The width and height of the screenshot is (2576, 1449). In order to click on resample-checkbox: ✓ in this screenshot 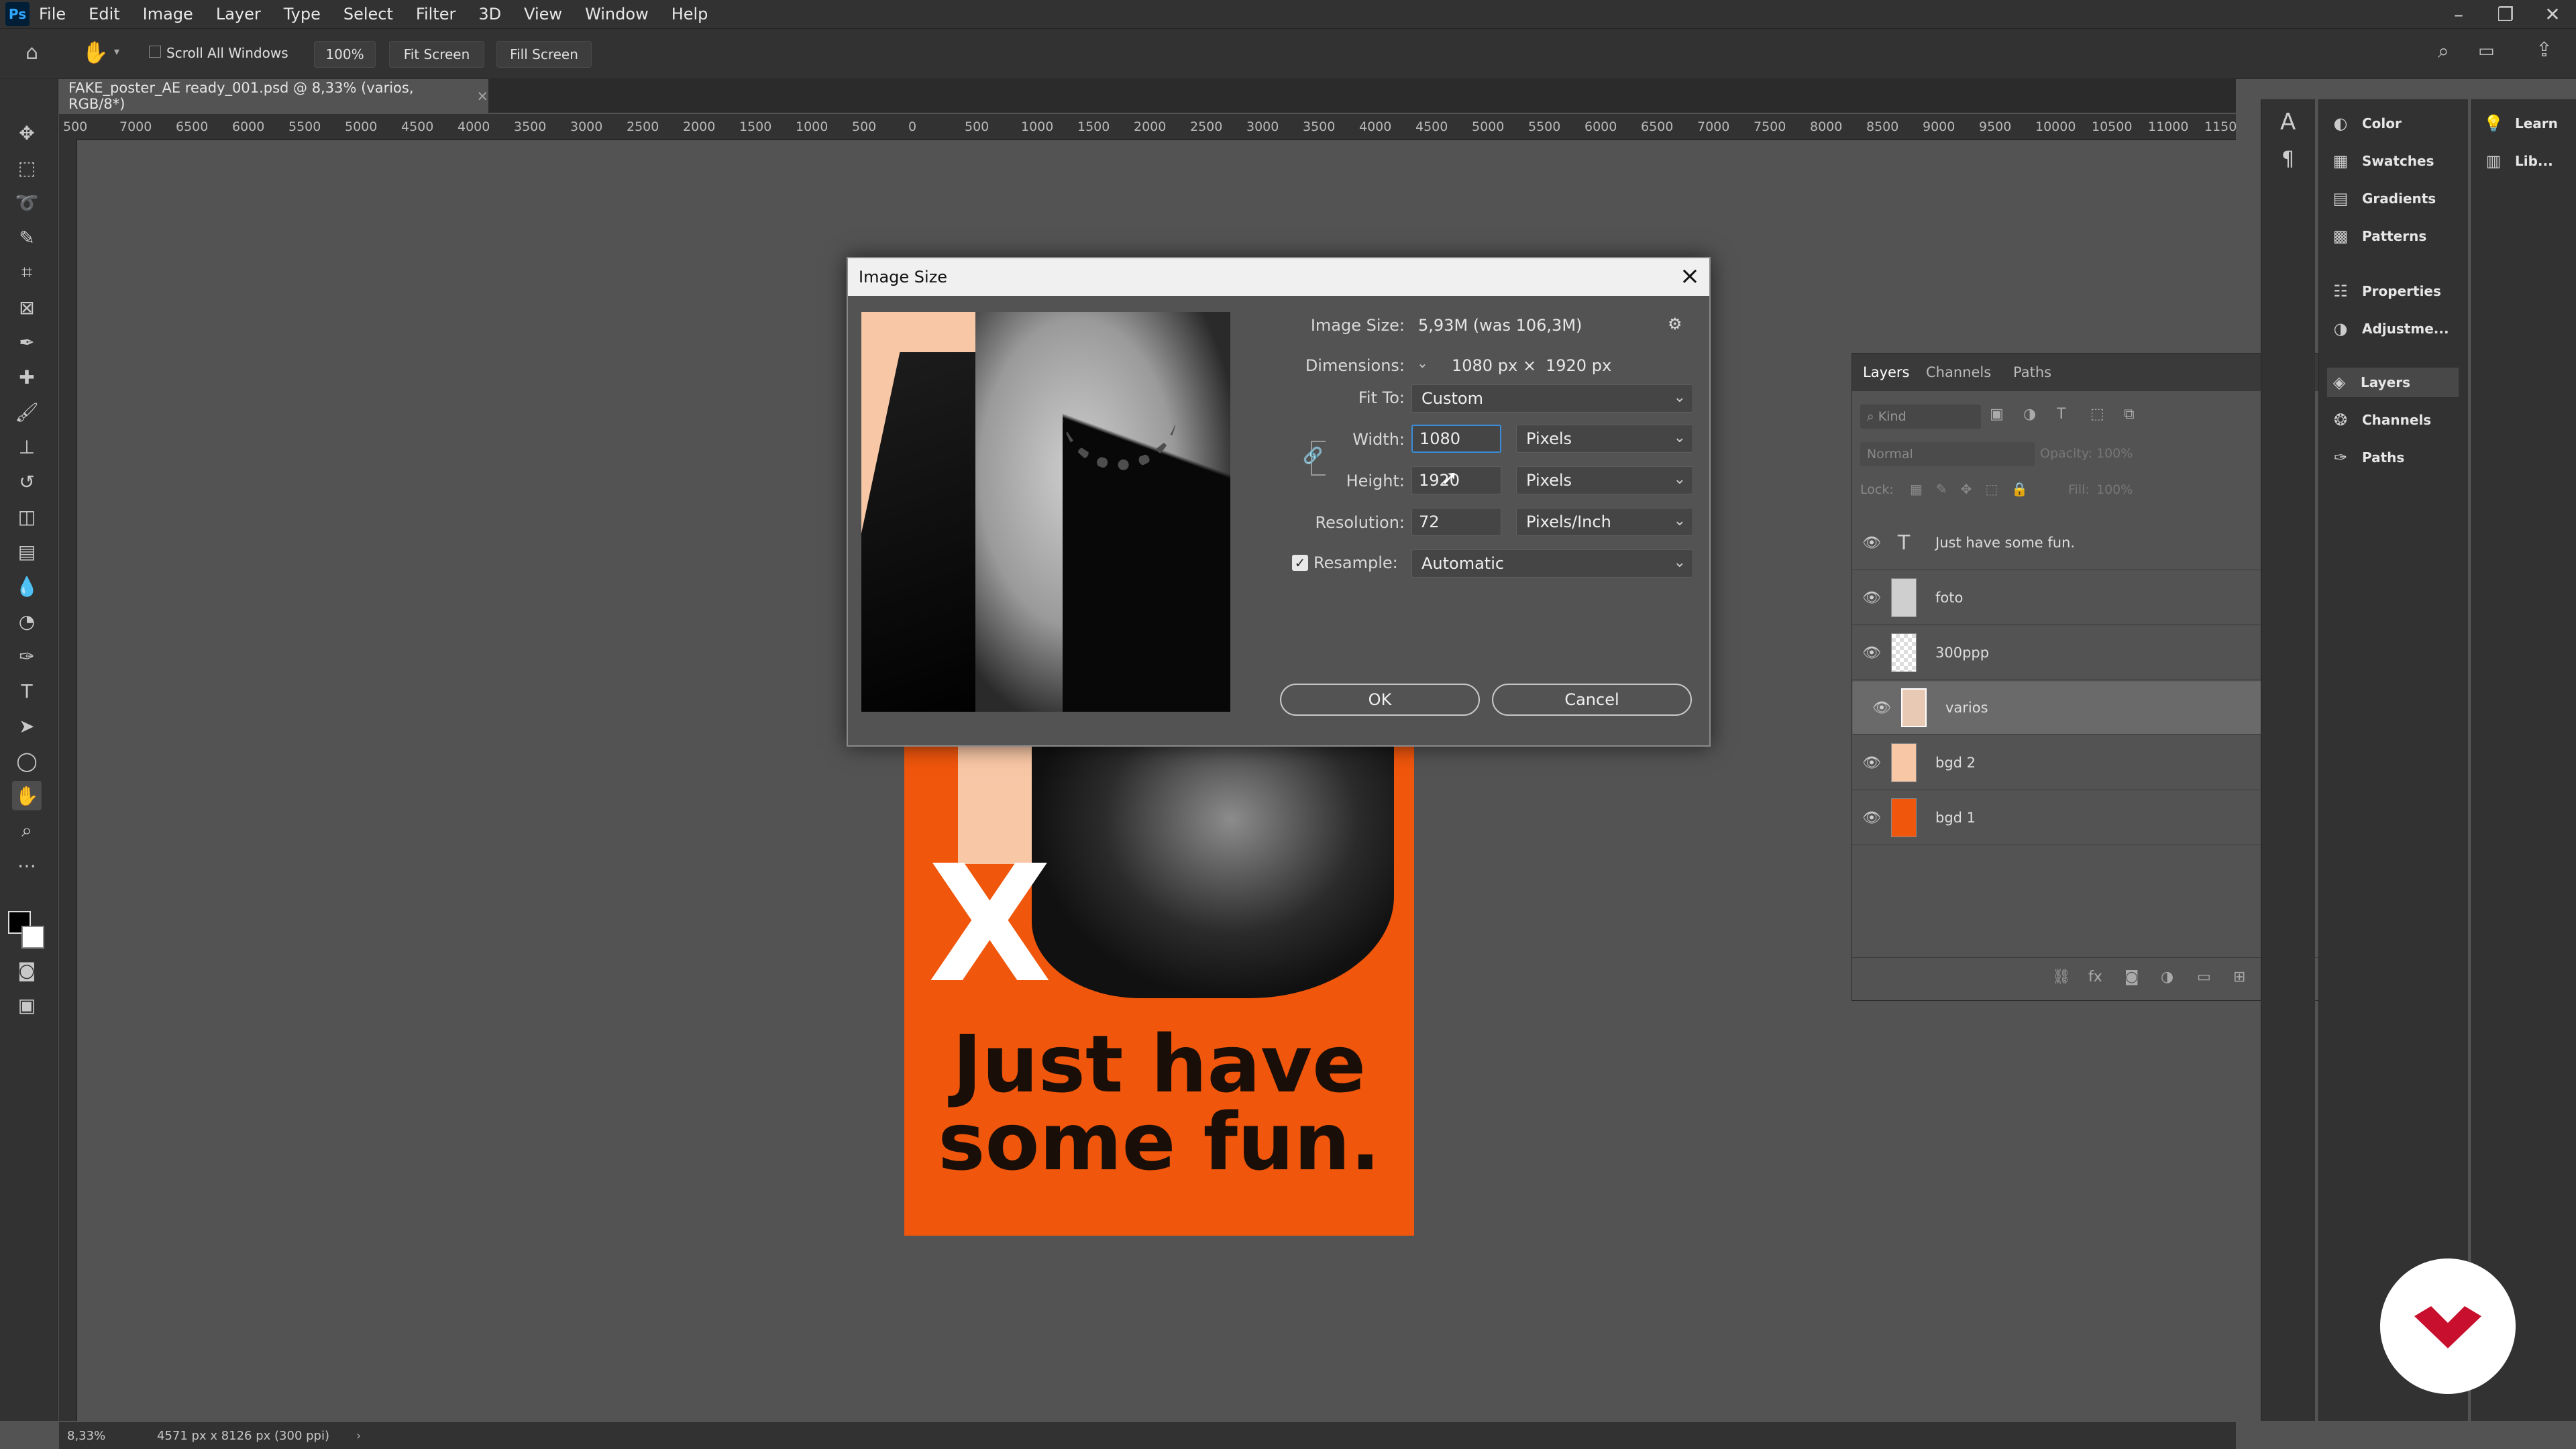, I will do `click(1300, 563)`.